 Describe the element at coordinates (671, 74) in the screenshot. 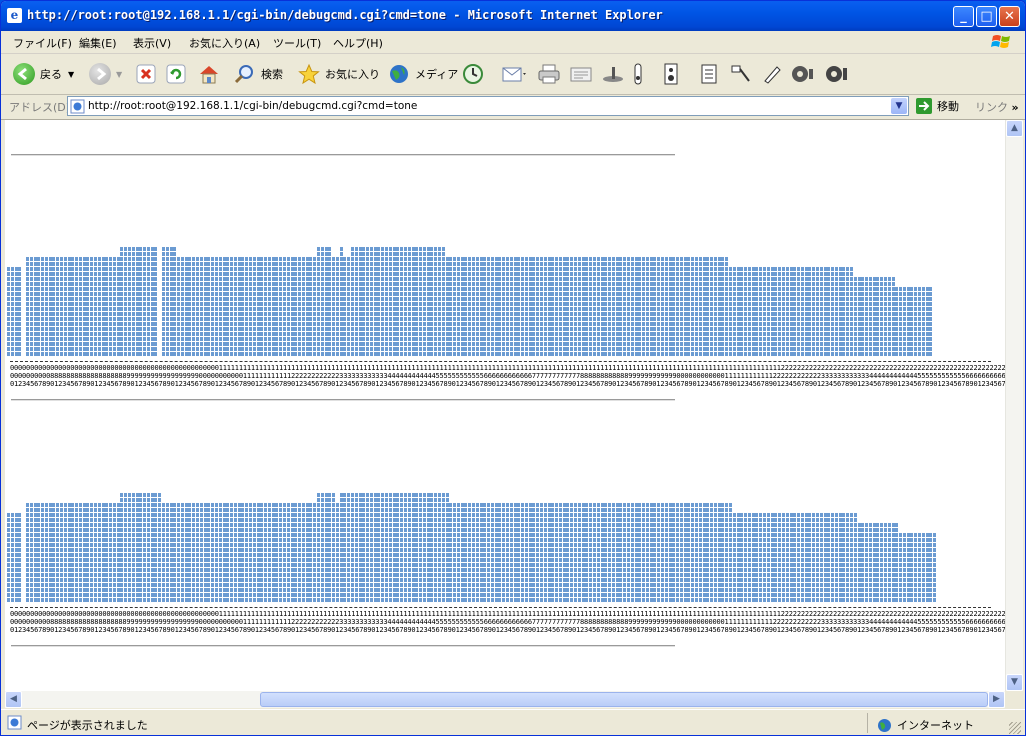

I see `size-button` at that location.